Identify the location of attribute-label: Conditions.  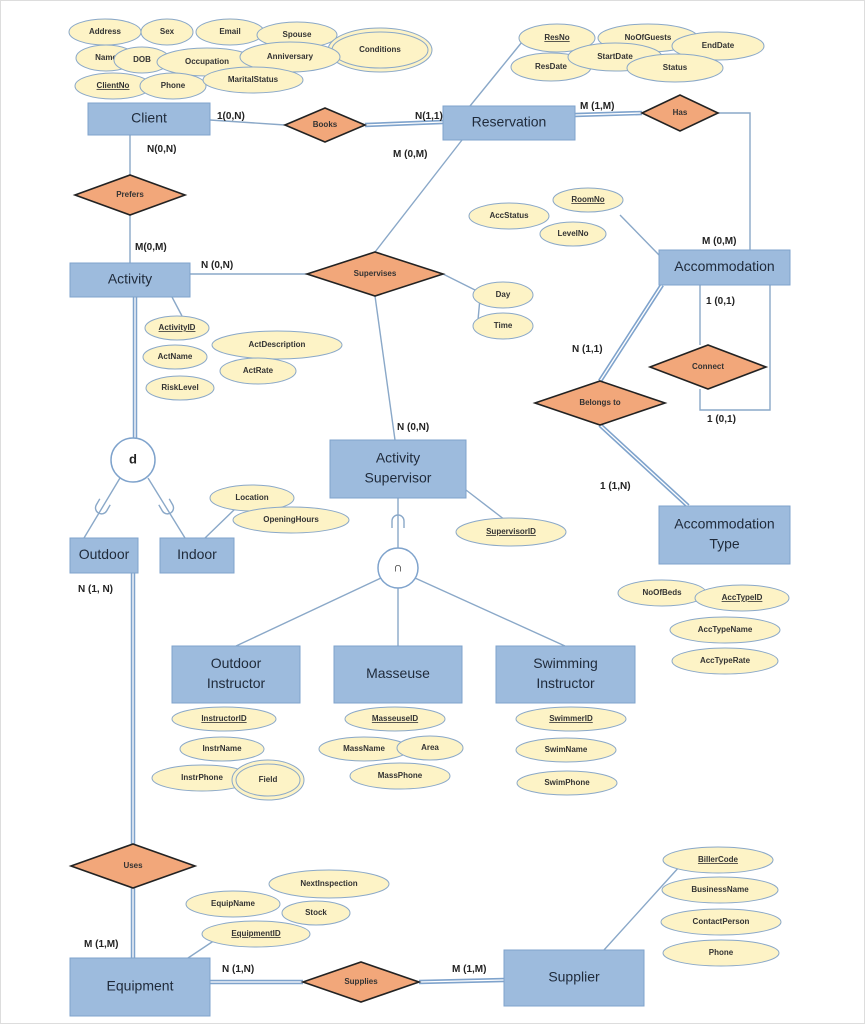
(380, 49).